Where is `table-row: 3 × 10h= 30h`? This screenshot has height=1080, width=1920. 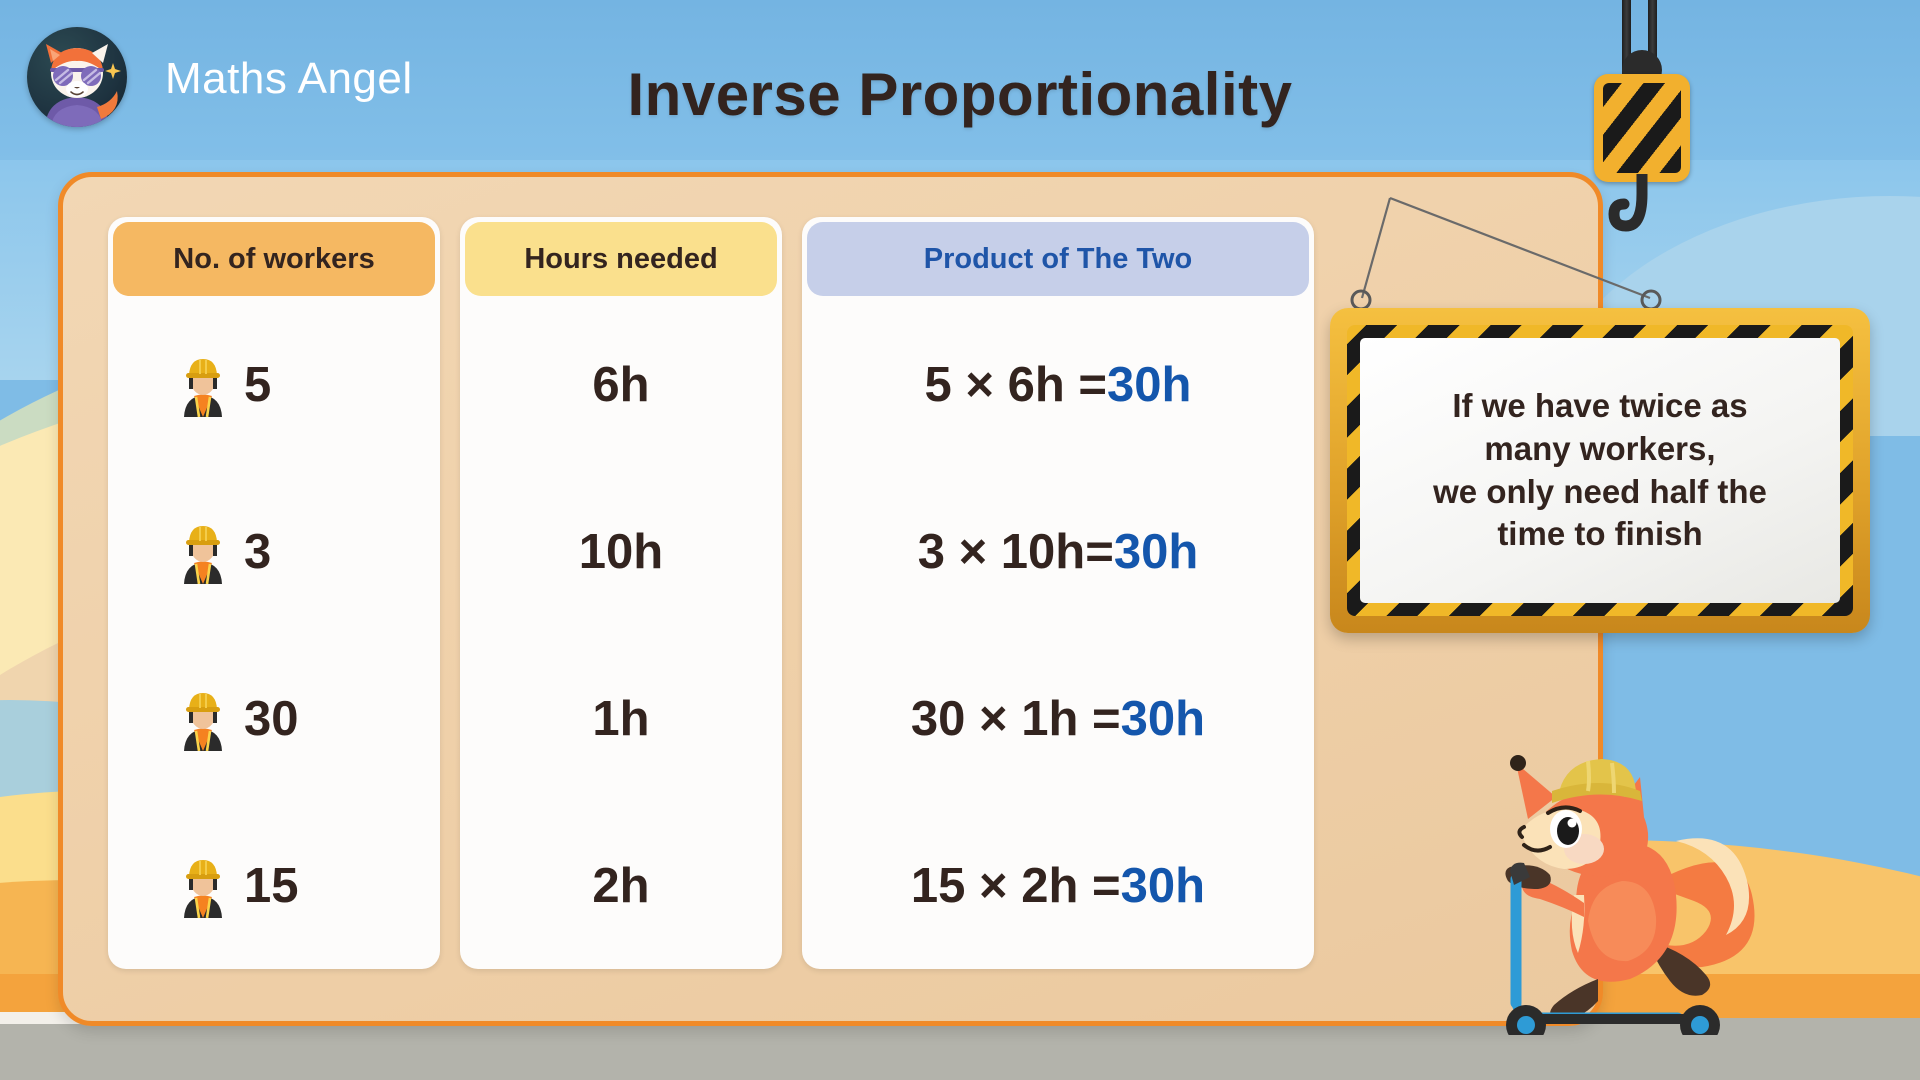 table-row: 3 × 10h= 30h is located at coordinates (1058, 551).